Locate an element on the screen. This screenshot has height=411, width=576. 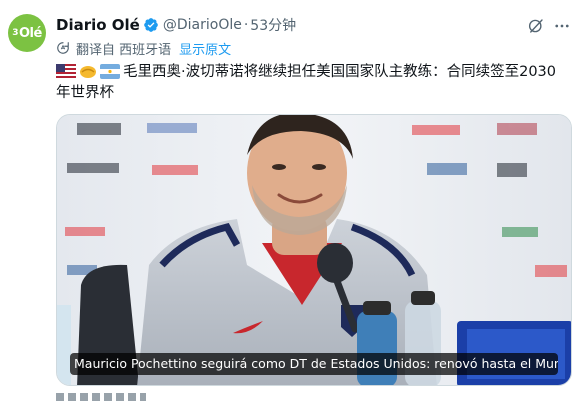
avatar-logo-text: Olé is located at coordinates (30, 33).